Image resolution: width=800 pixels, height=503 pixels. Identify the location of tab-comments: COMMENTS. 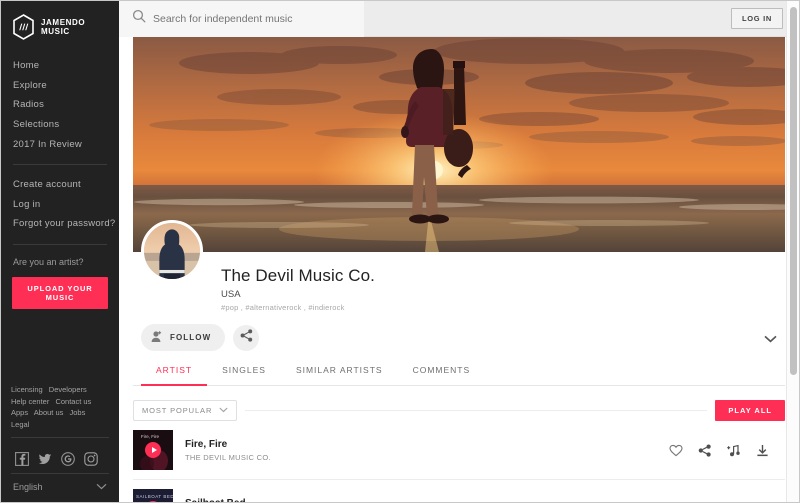
(442, 371).